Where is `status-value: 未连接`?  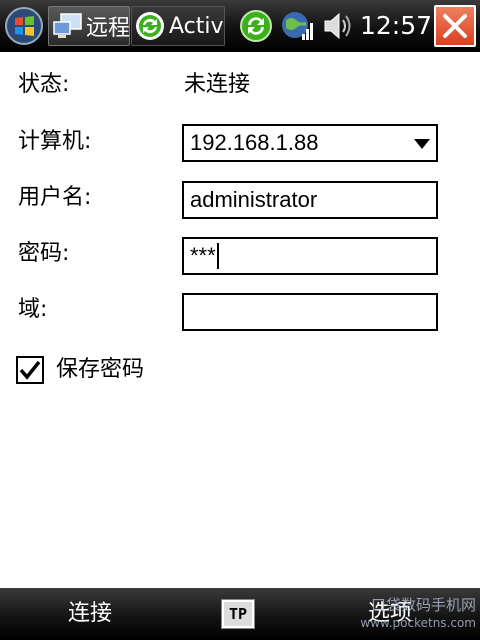 status-value: 未连接 is located at coordinates (217, 84).